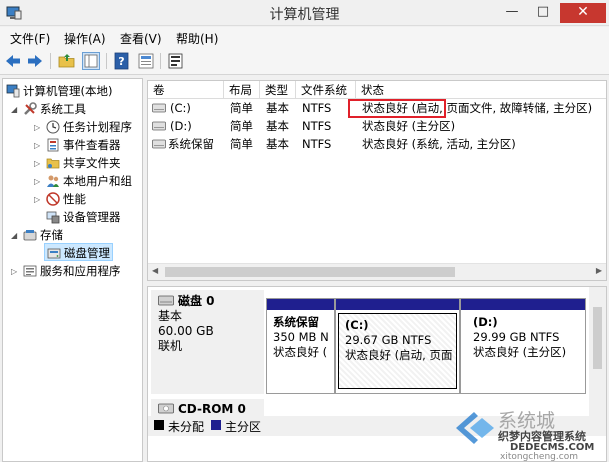  I want to click on watermark: 系统城 织梦内容管理系统 DEDECMS.COM xitongcheng.com, so click(528, 433).